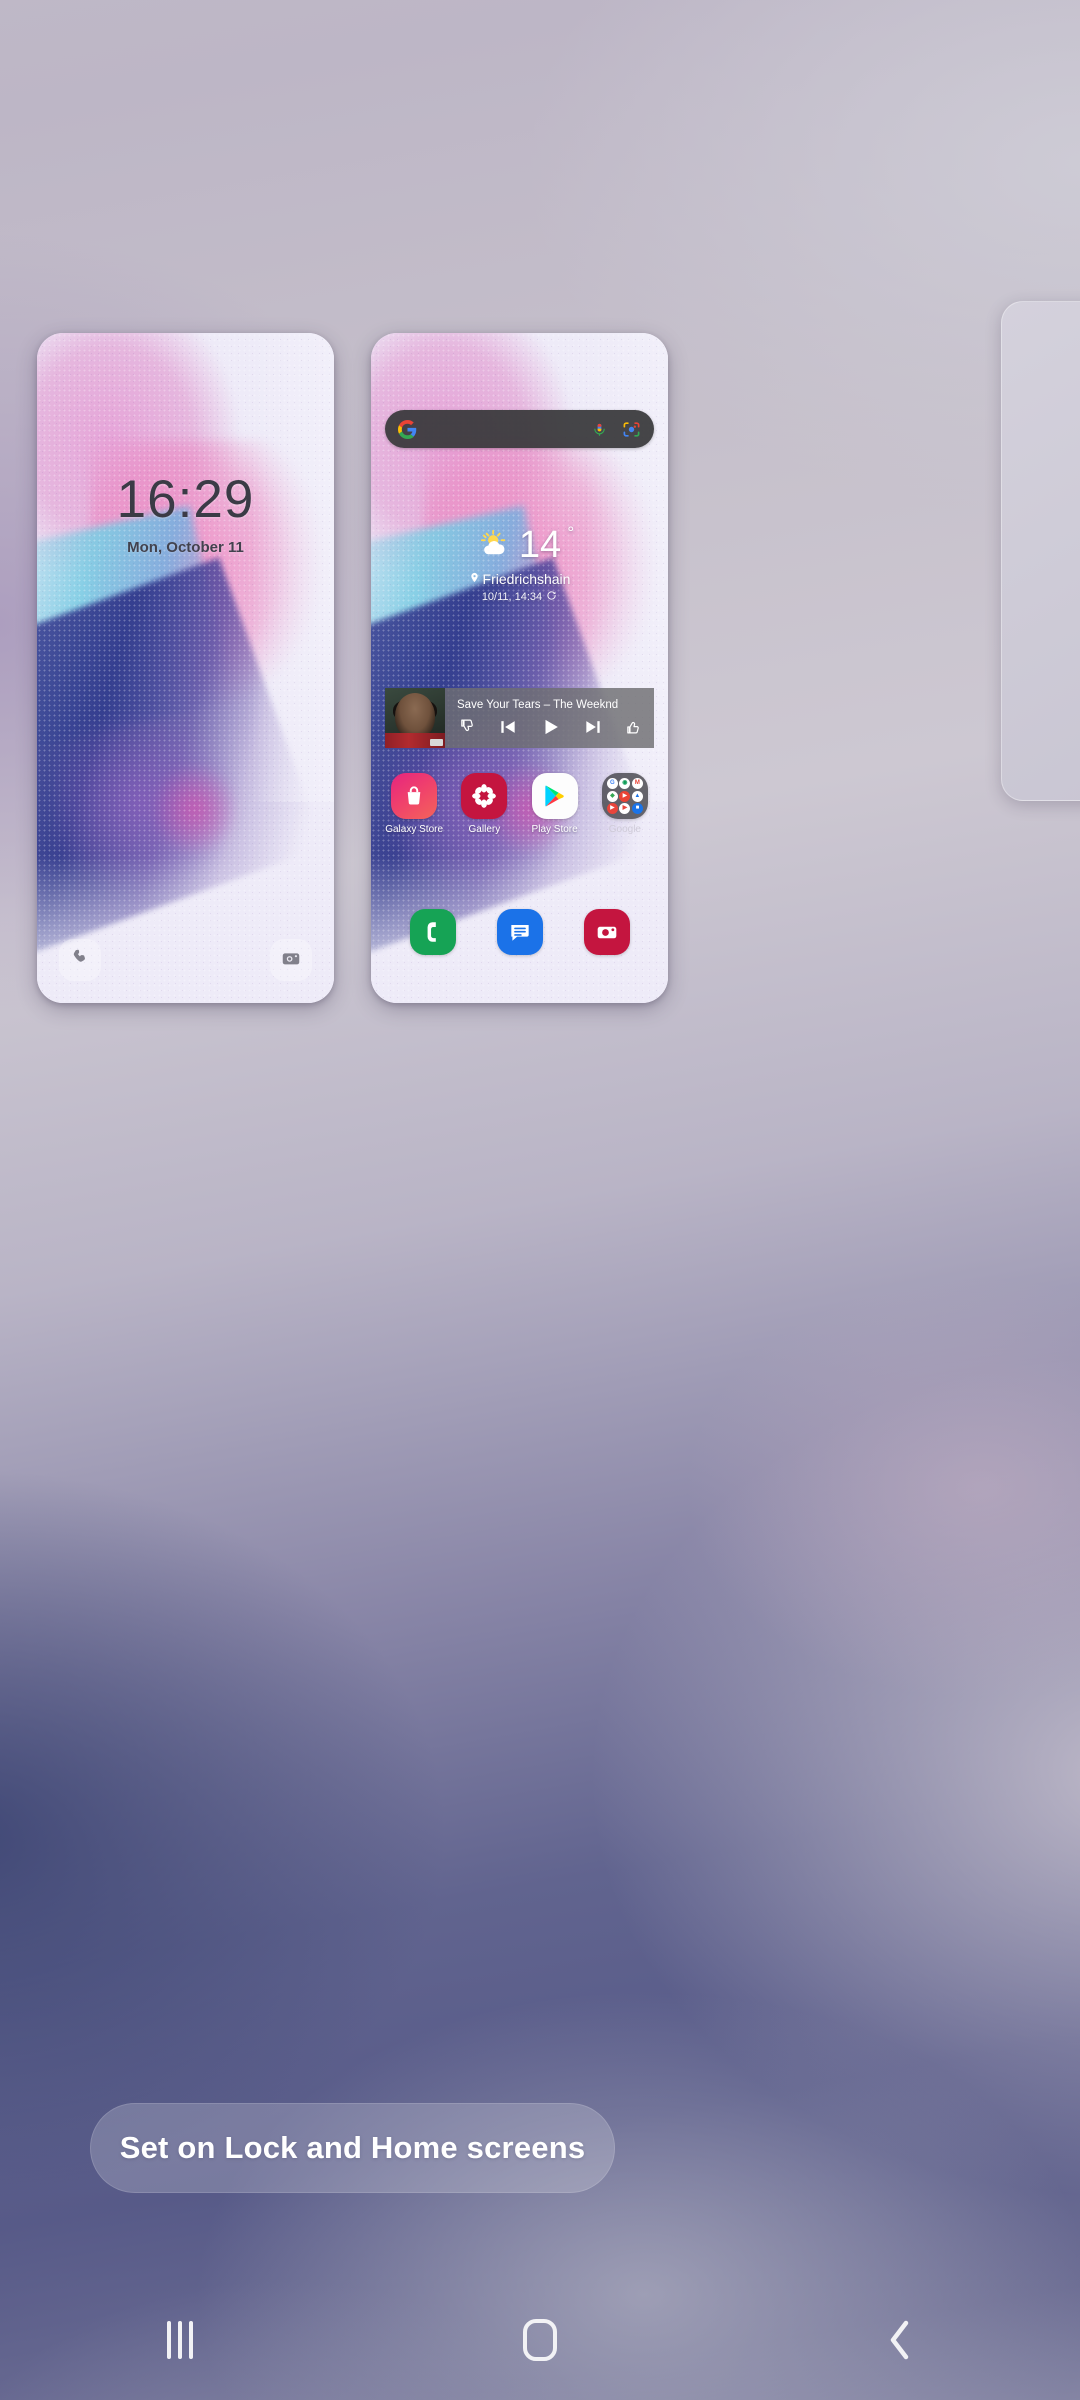 The image size is (1080, 2400). What do you see at coordinates (519, 429) in the screenshot?
I see `google-search-bar` at bounding box center [519, 429].